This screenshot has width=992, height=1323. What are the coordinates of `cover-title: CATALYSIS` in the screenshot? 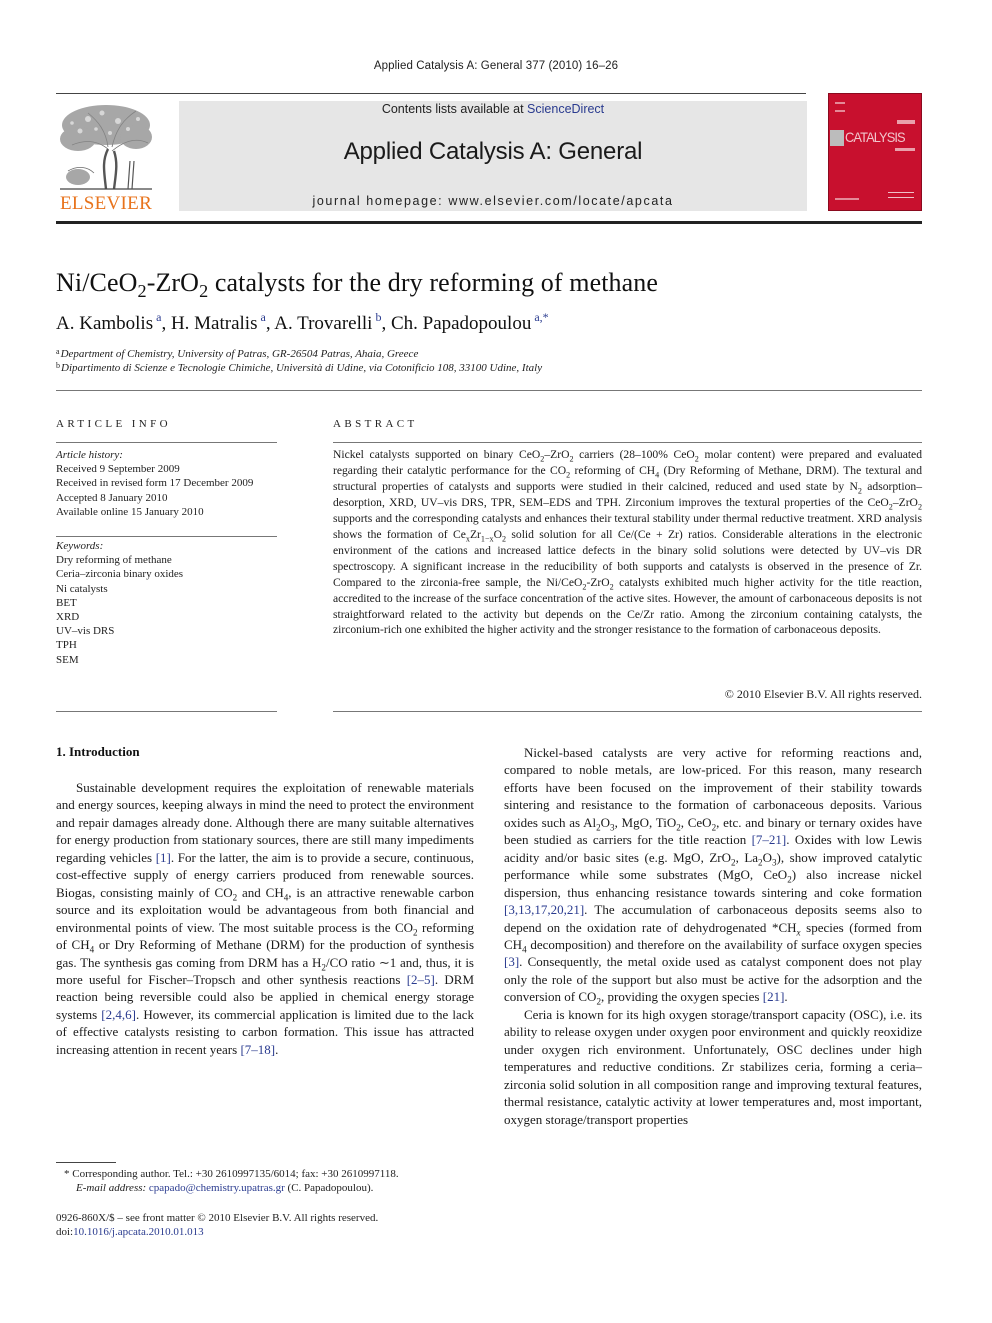 It's located at (875, 137).